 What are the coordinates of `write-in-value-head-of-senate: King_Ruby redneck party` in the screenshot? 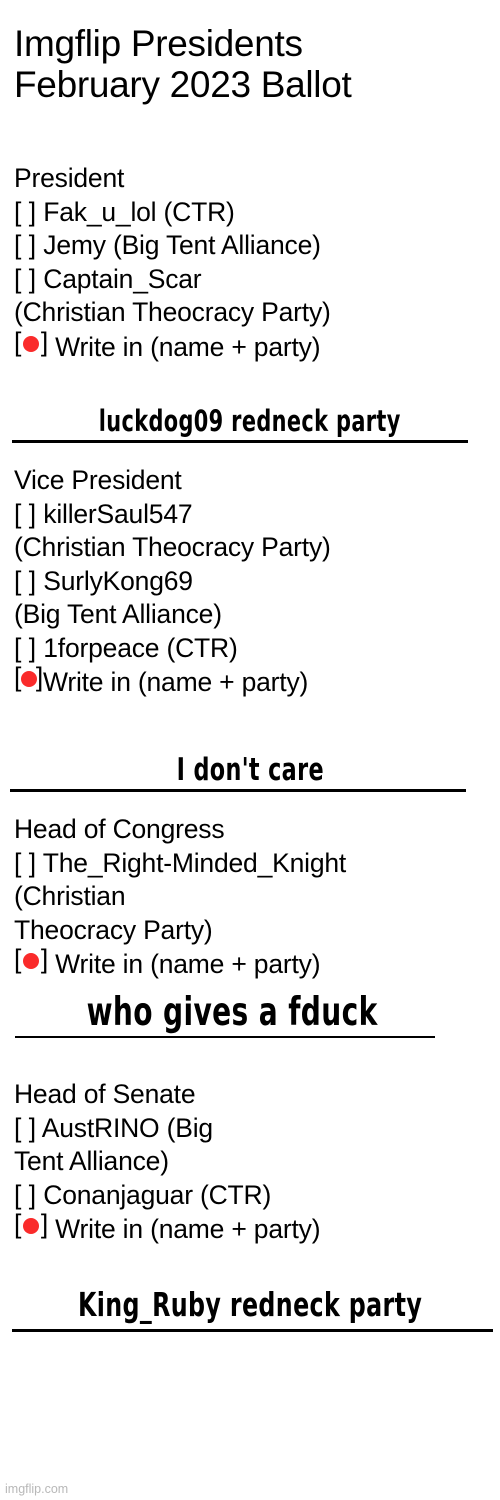 It's located at (250, 1304).